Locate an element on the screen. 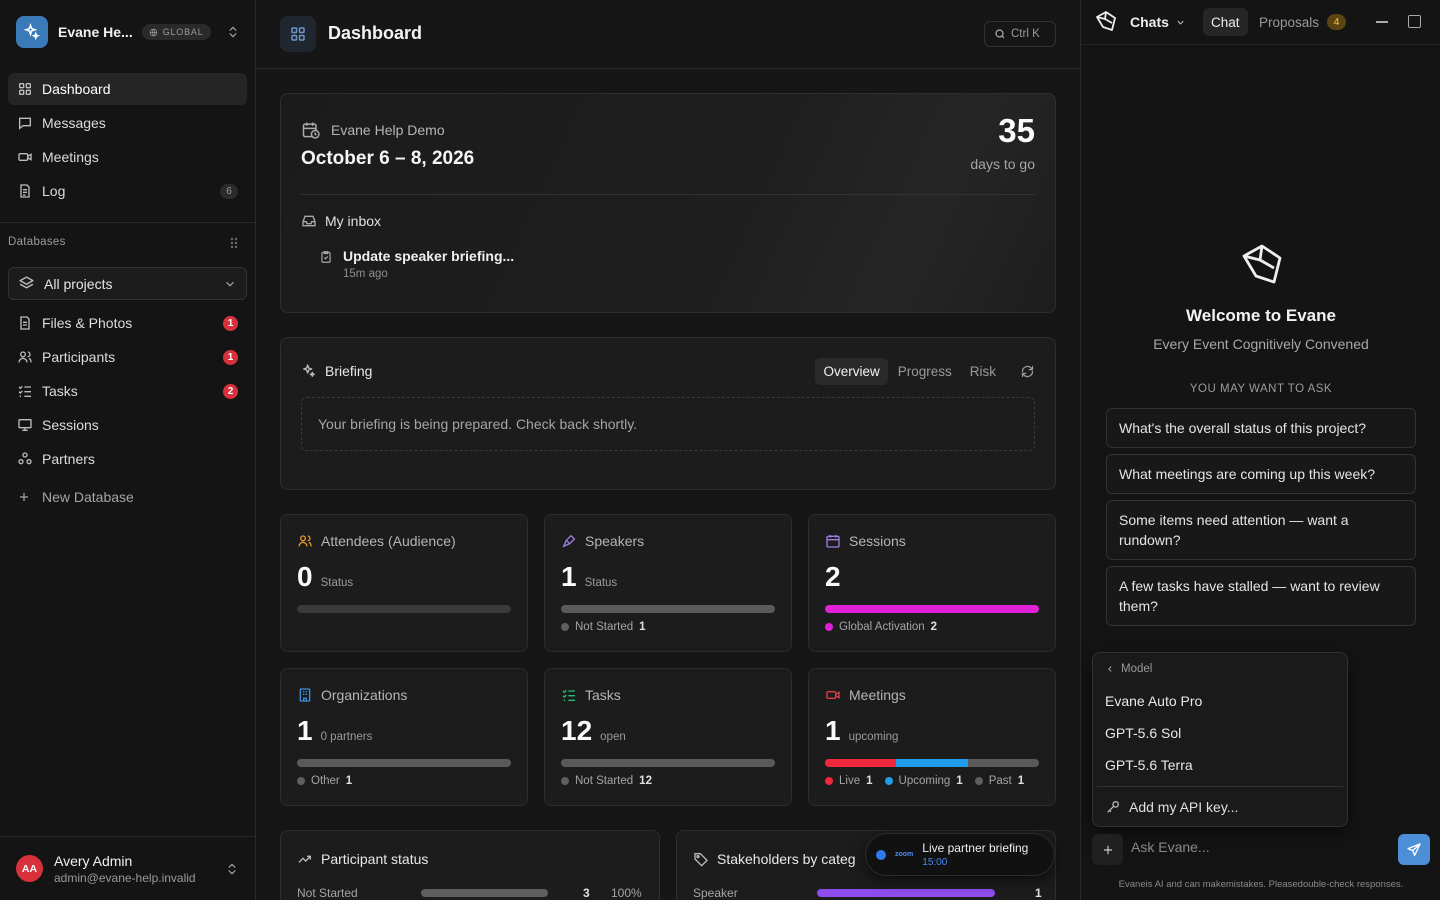 Image resolution: width=1440 pixels, height=900 pixels. stat-sub: open is located at coordinates (613, 737).